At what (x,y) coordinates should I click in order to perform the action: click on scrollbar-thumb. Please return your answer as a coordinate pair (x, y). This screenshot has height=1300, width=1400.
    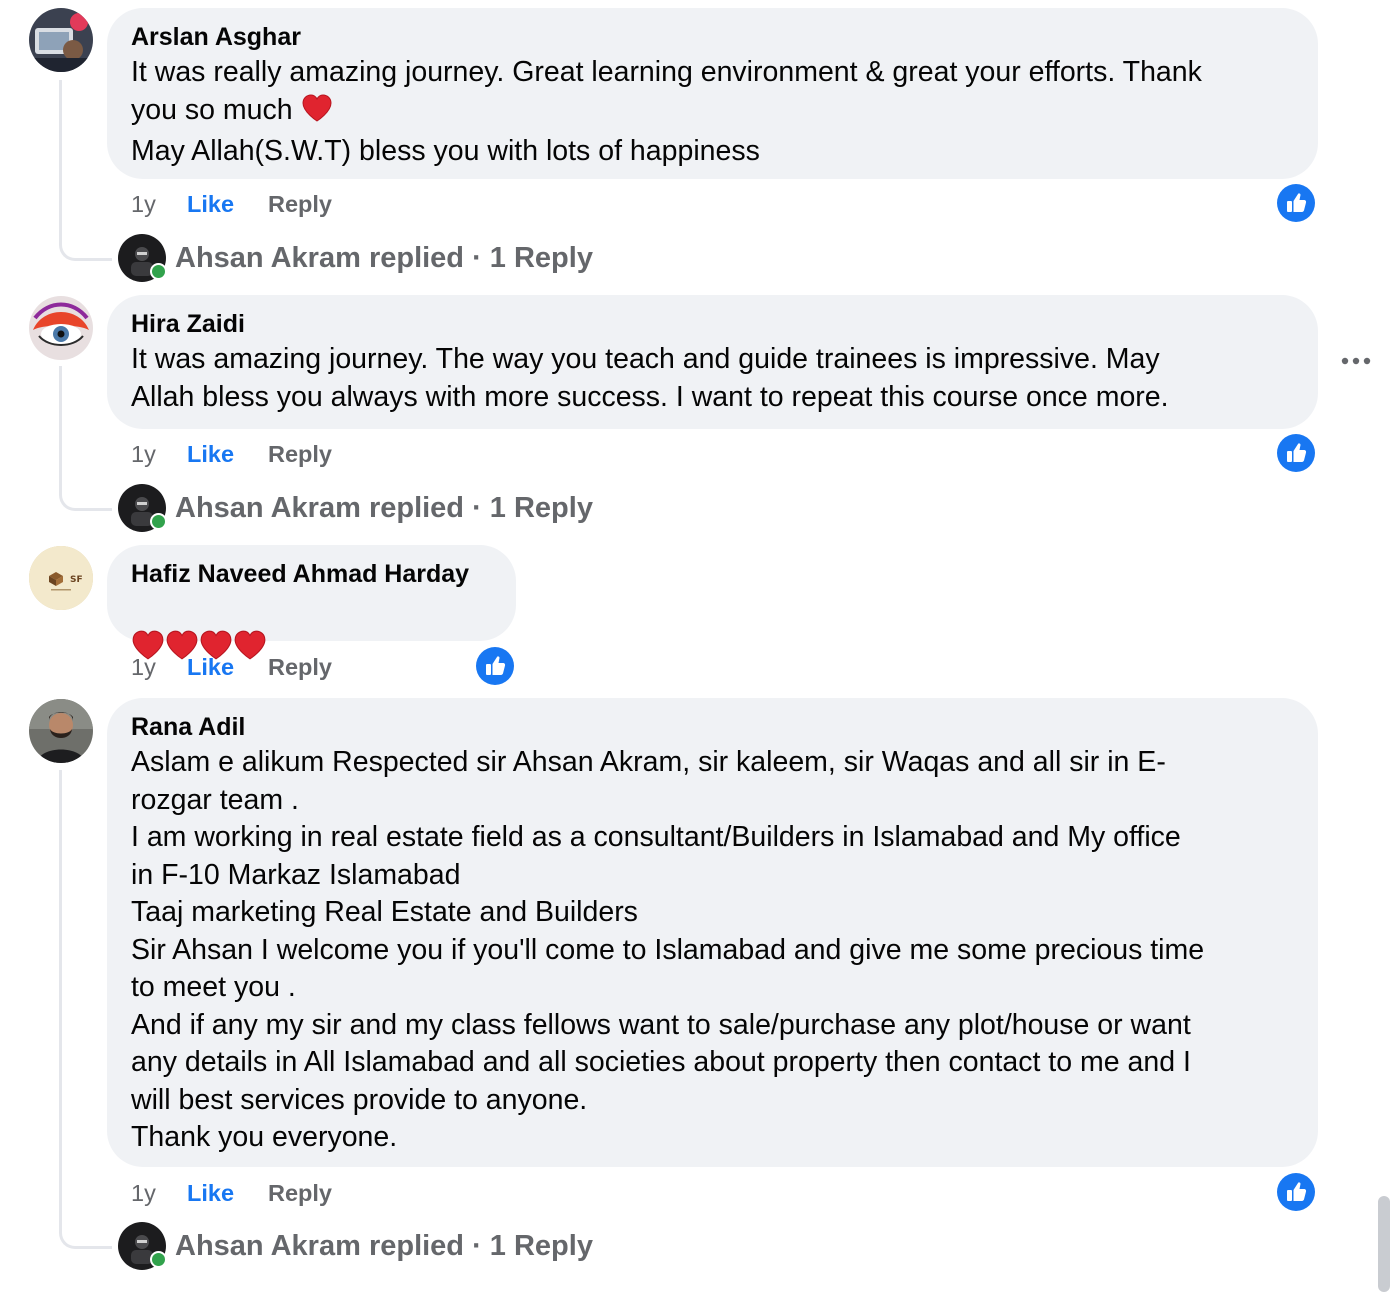
    Looking at the image, I should click on (1384, 1244).